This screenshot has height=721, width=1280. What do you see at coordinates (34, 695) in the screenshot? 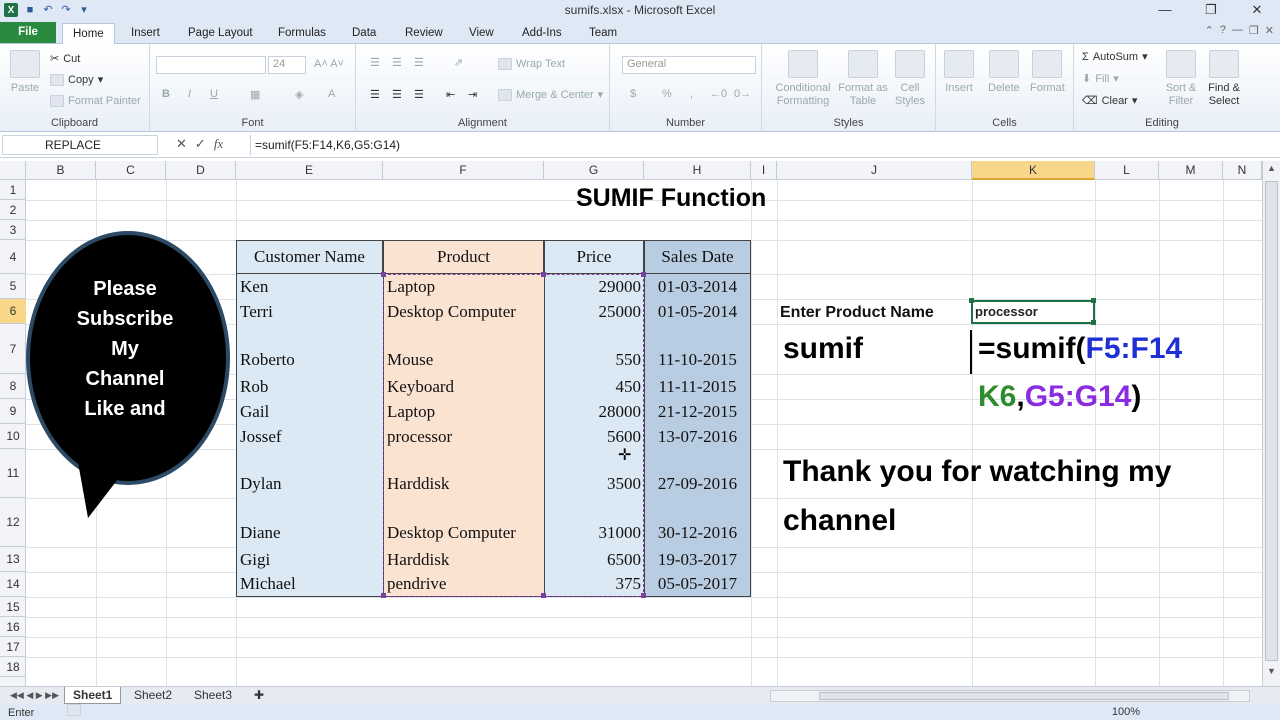
I see `sheet-nav-icons: ◀◀ ◀ ▶ ▶▶` at bounding box center [34, 695].